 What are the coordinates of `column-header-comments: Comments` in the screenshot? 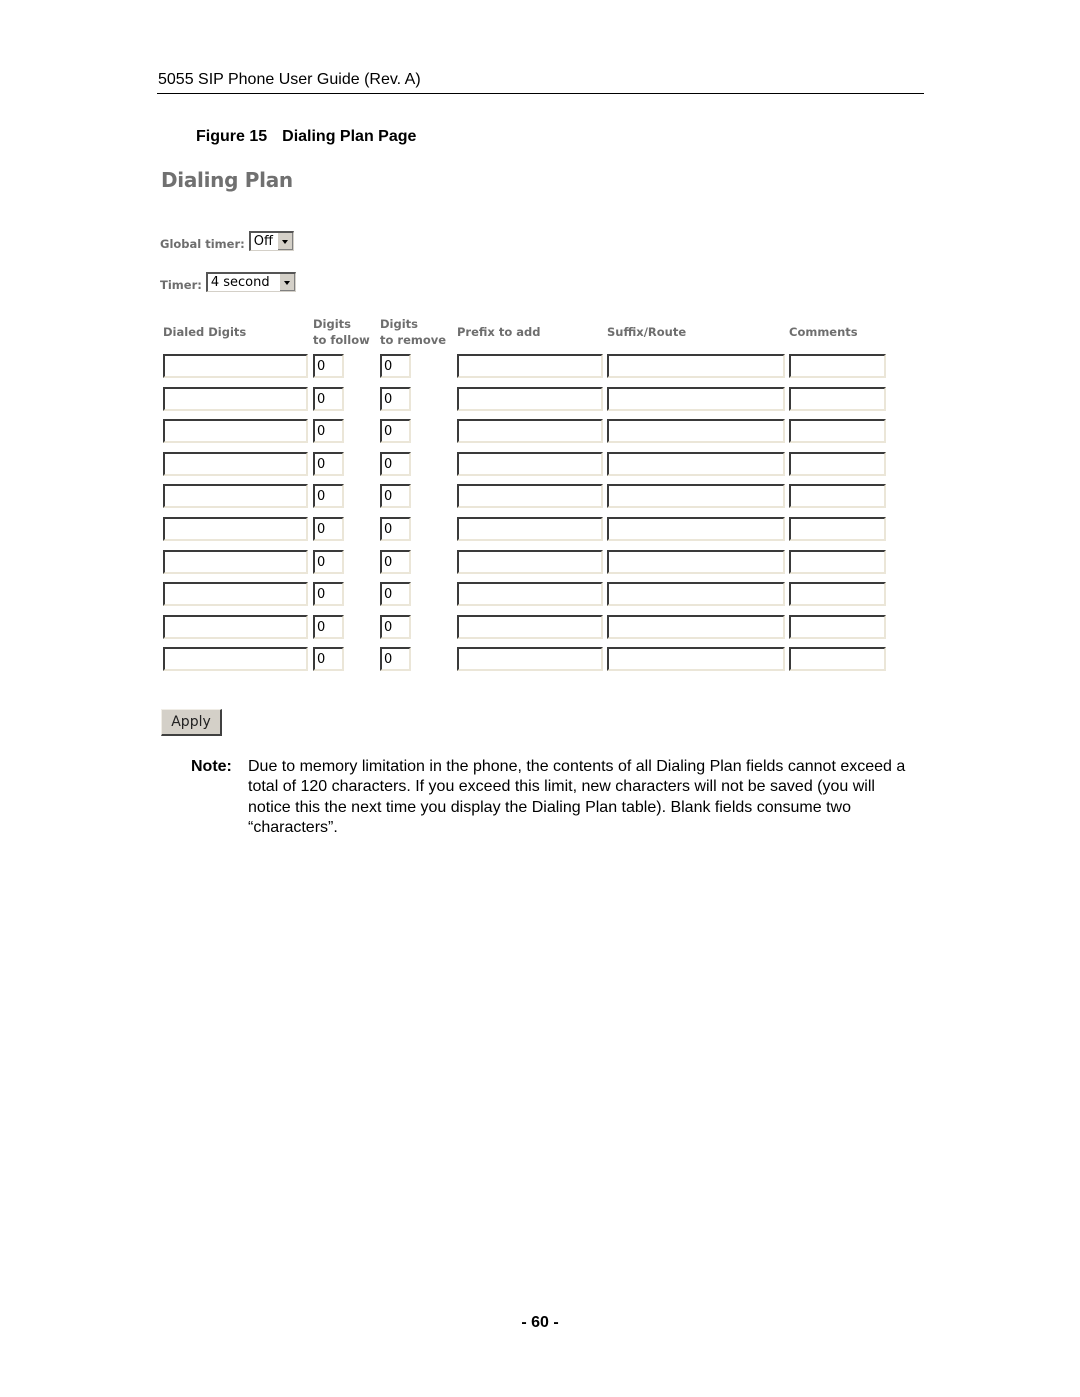 It's located at (823, 332).